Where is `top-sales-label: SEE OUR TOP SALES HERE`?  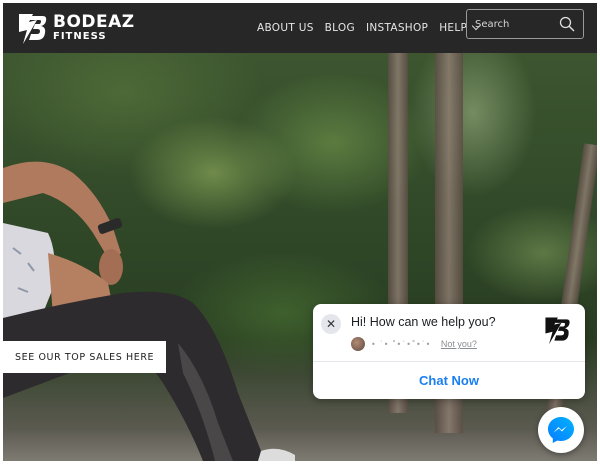 top-sales-label: SEE OUR TOP SALES HERE is located at coordinates (85, 357).